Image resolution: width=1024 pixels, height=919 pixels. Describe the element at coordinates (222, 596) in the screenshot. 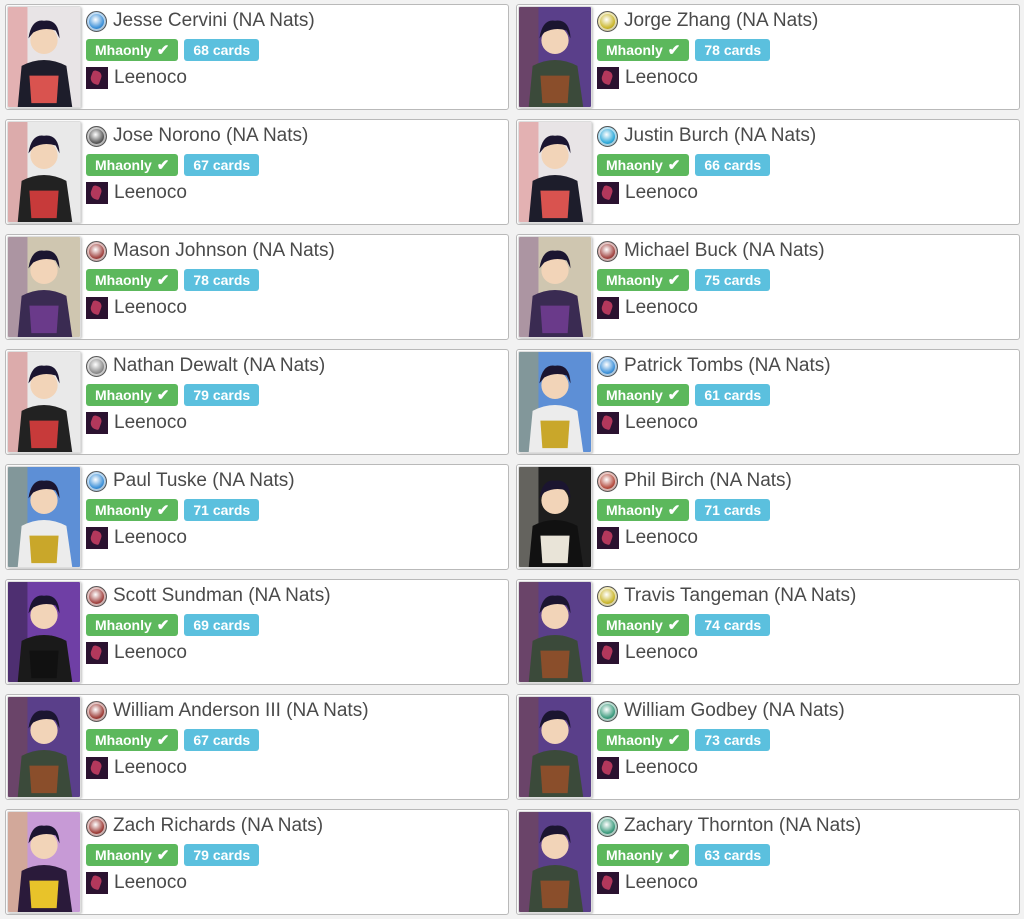

I see `player-name: Scott Sundman (NA Nats)` at that location.